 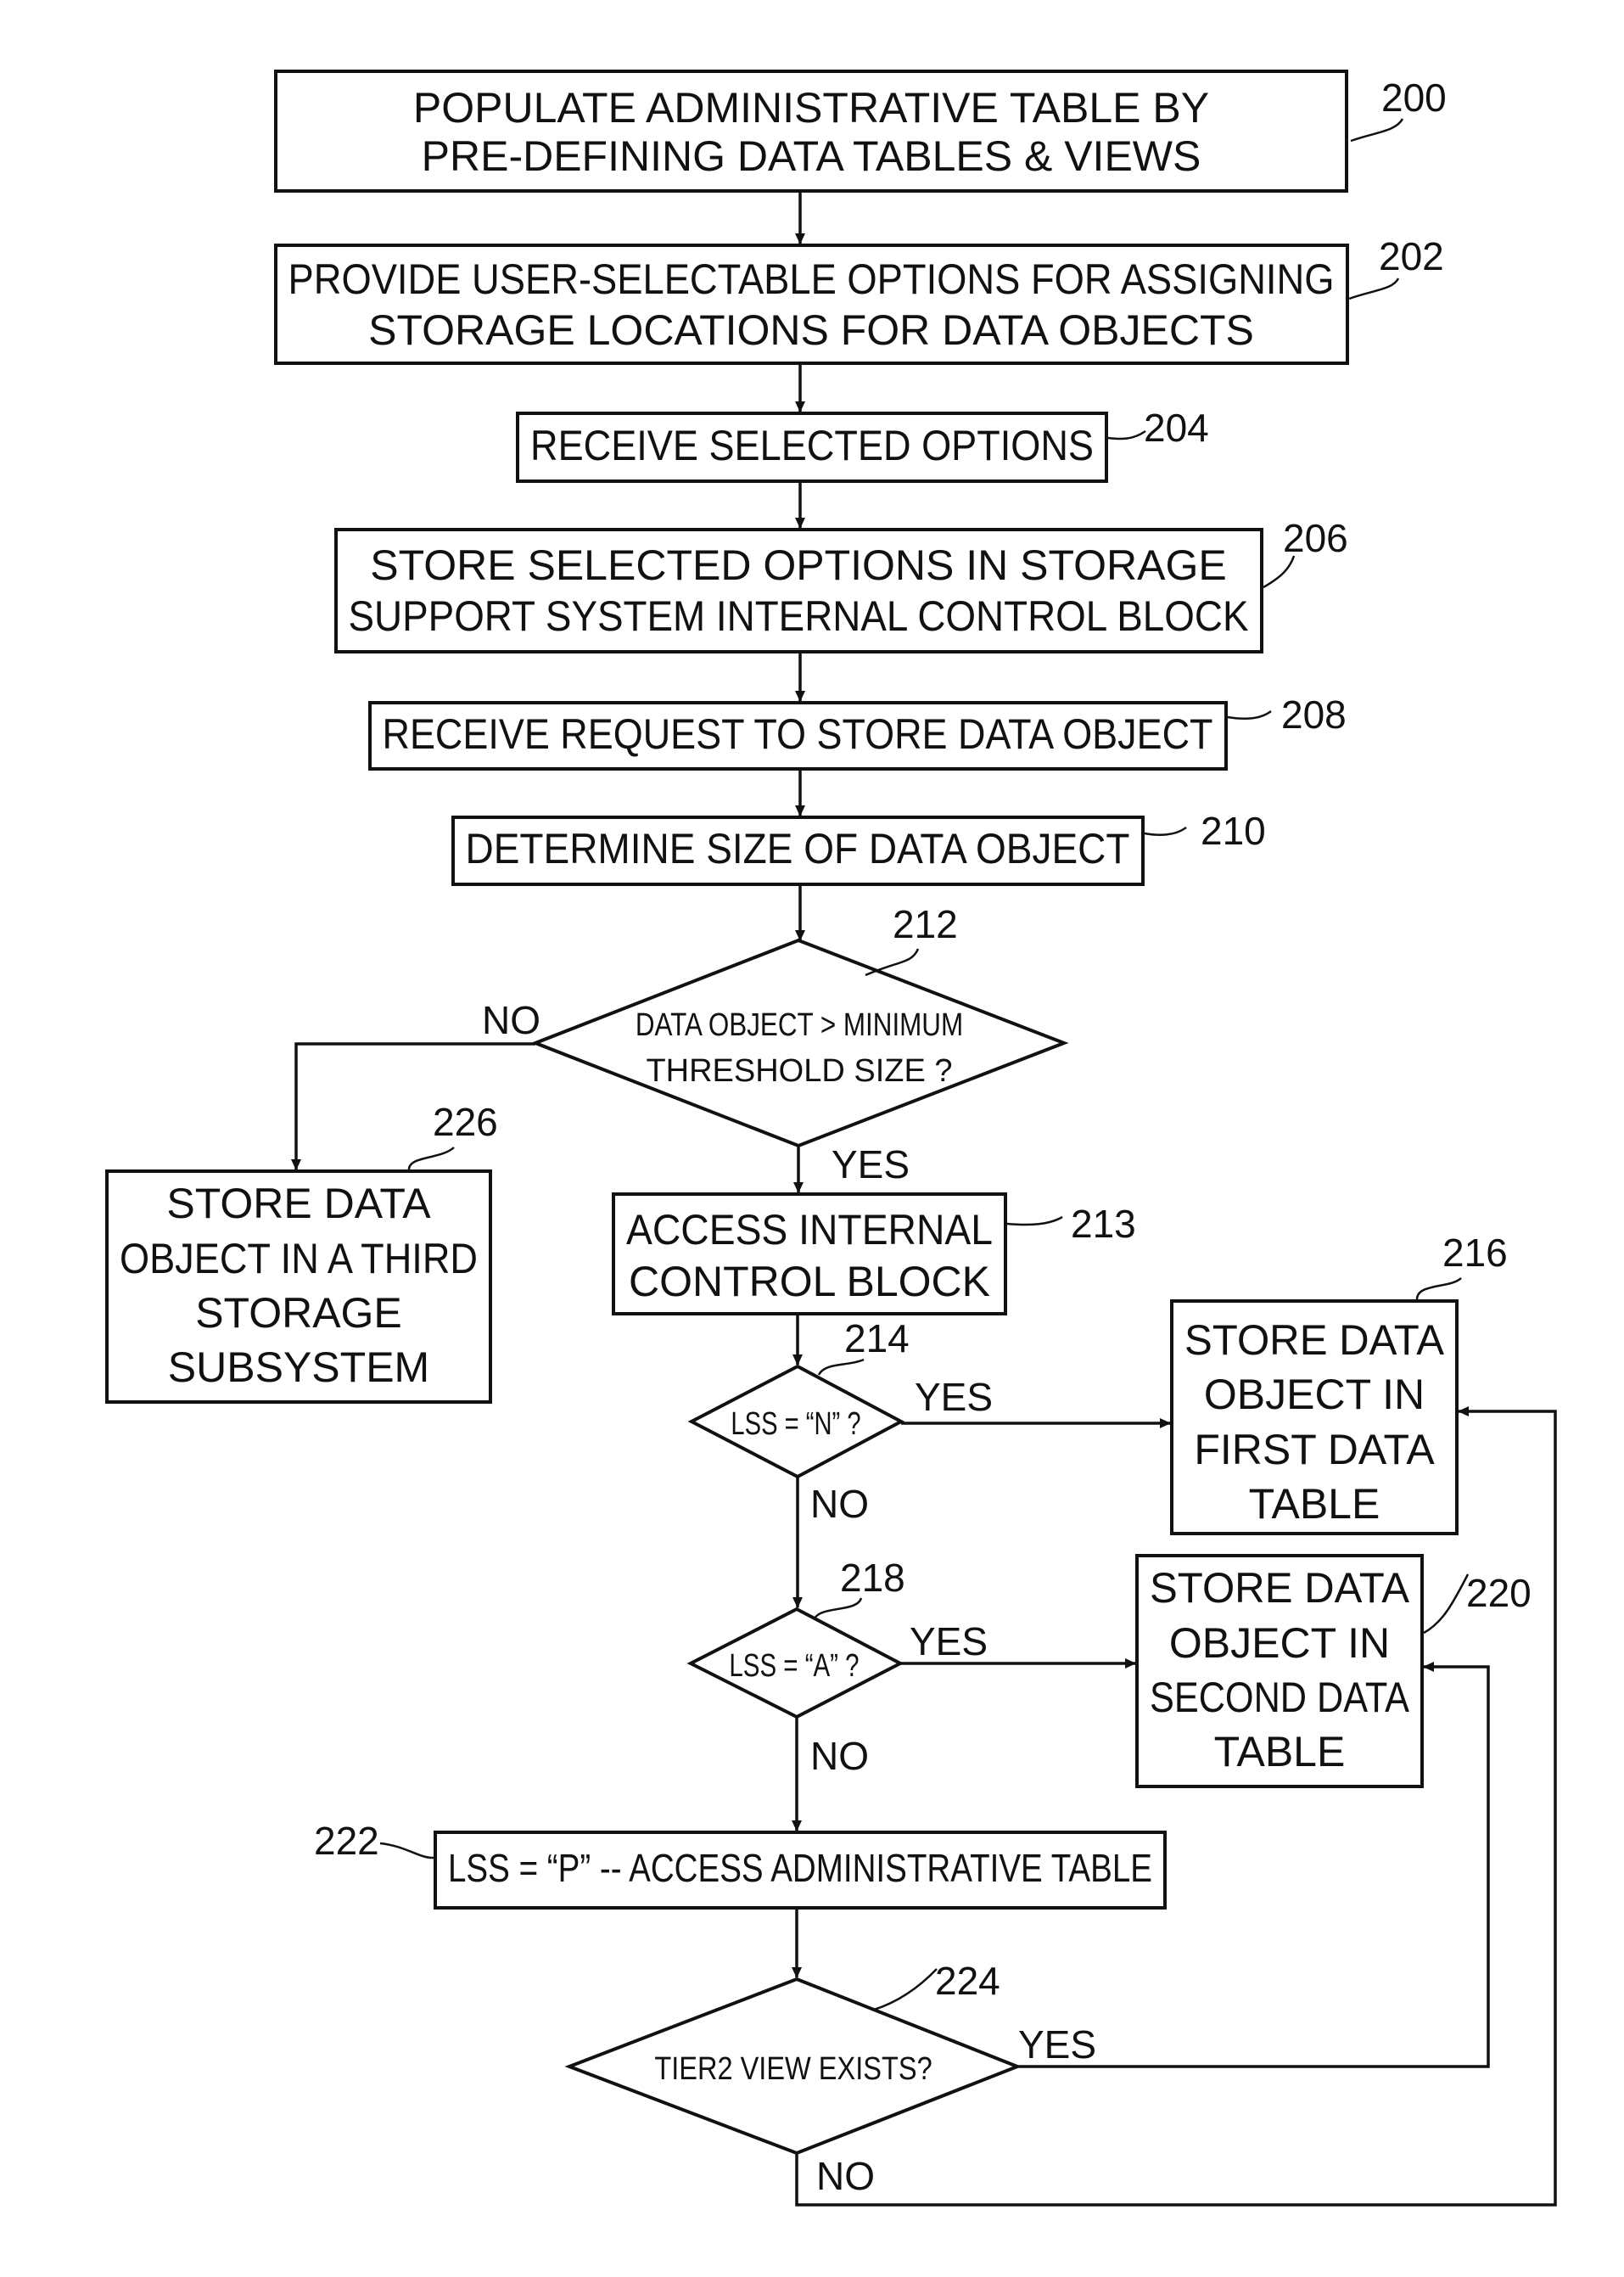 I want to click on step-210: DETERMINE SIZE OF DATA OBJECT 210, so click(x=858, y=847).